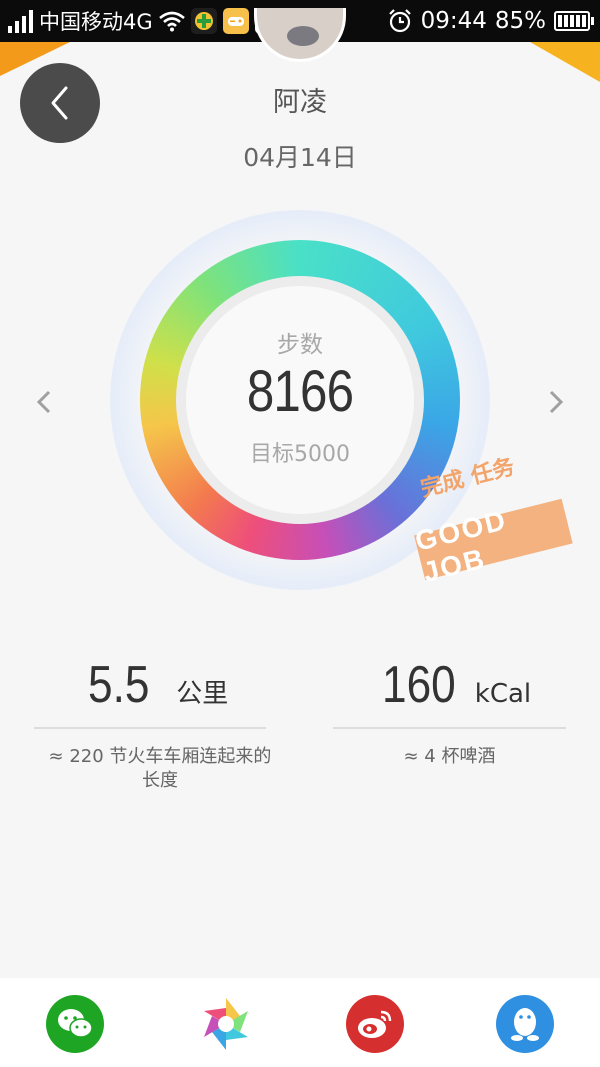 Image resolution: width=600 pixels, height=1067 pixels. Describe the element at coordinates (96, 22) in the screenshot. I see `carrier-name: 中国移动4G` at that location.